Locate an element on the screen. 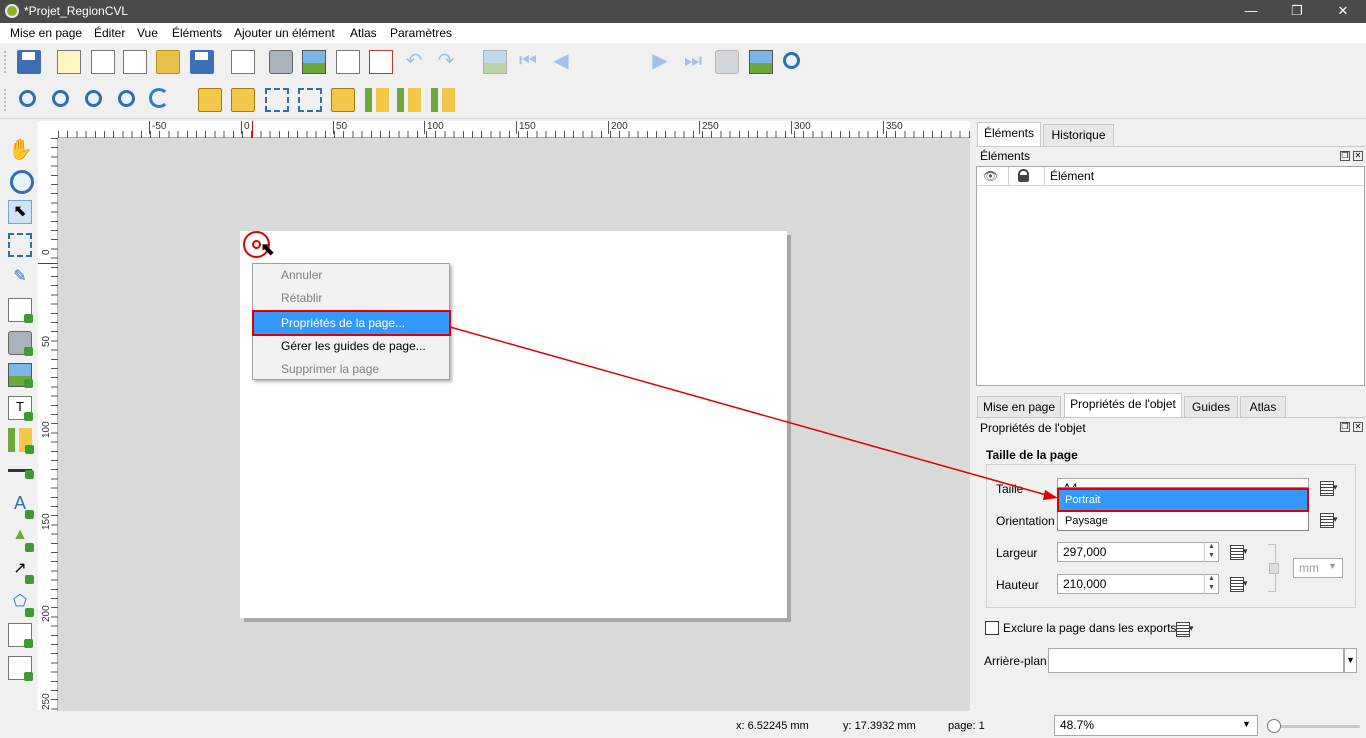 The width and height of the screenshot is (1366, 738). add-table-icon is located at coordinates (20, 668).